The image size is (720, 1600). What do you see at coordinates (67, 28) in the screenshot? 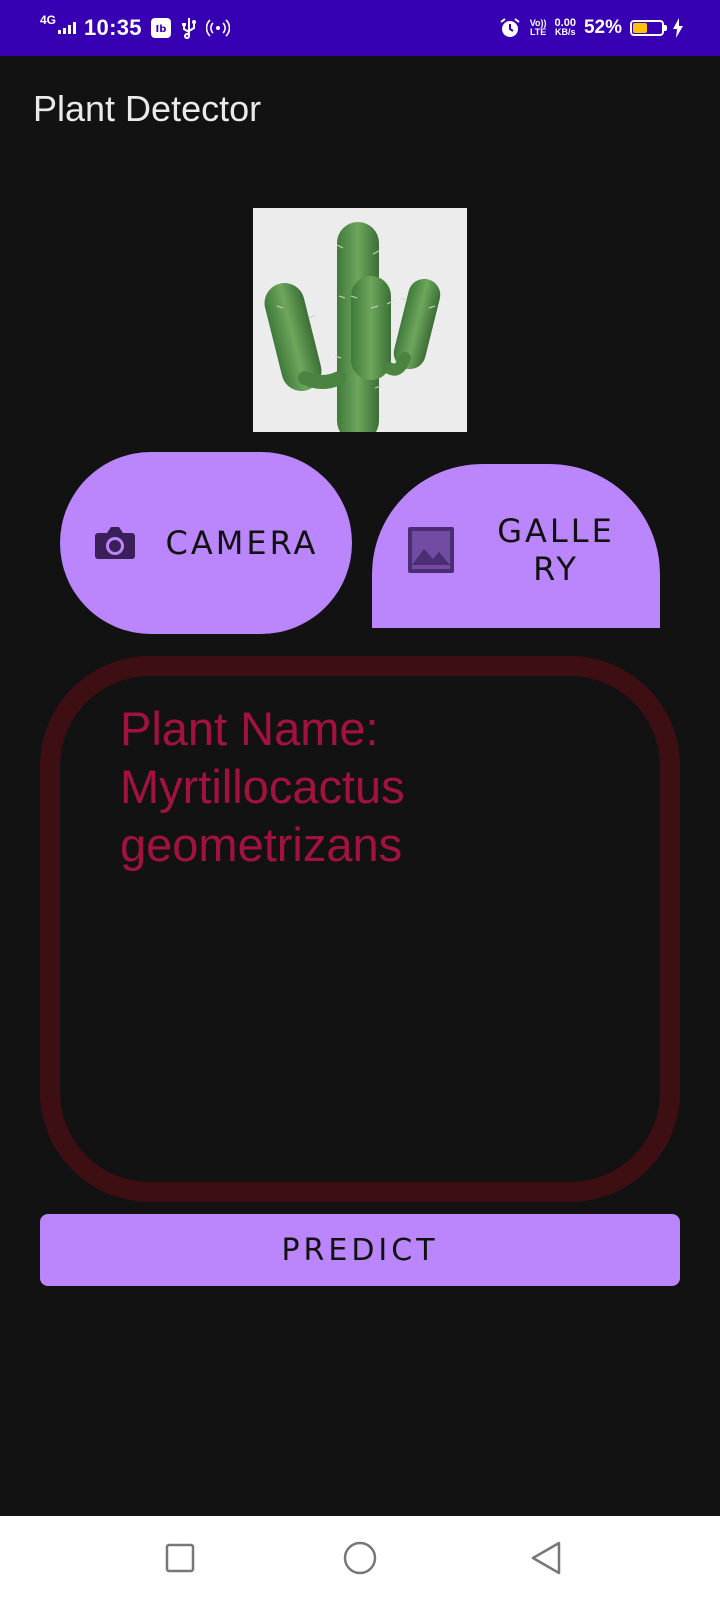
I see `signal-icon` at bounding box center [67, 28].